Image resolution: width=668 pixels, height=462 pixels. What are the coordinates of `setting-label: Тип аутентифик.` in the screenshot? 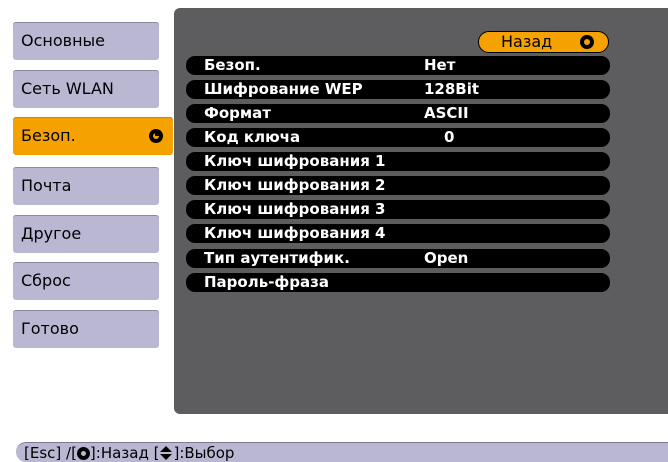 It's located at (277, 258).